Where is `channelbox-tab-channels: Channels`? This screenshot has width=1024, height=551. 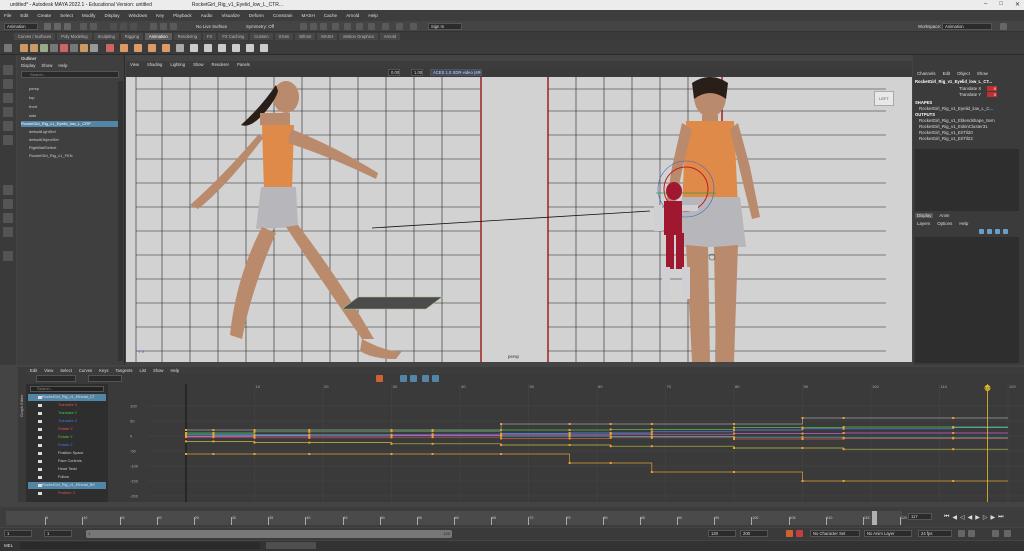
channelbox-tab-channels: Channels is located at coordinates (926, 73).